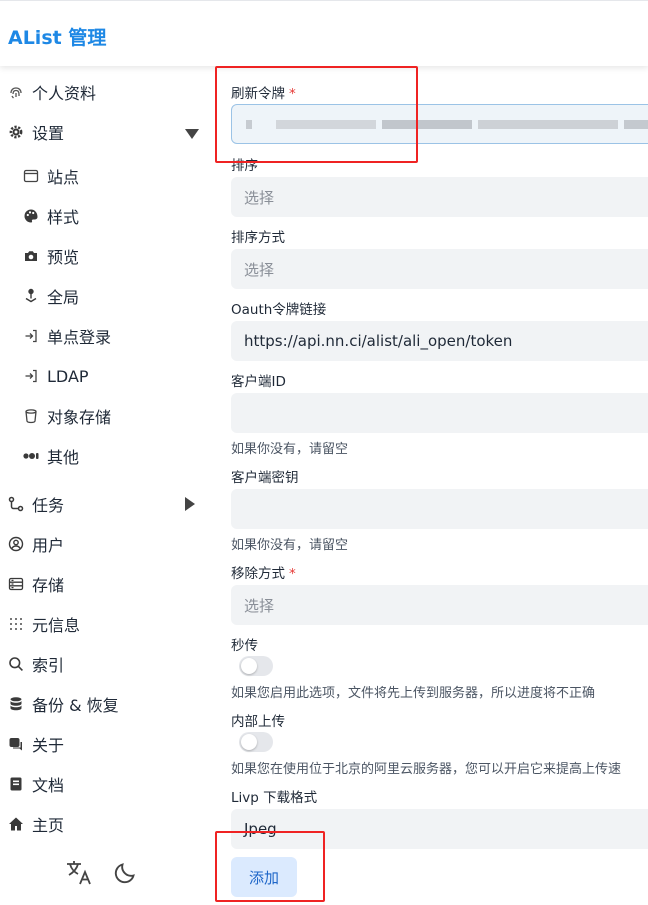  What do you see at coordinates (64, 93) in the screenshot?
I see `sidebar-item-label: 个人资料` at bounding box center [64, 93].